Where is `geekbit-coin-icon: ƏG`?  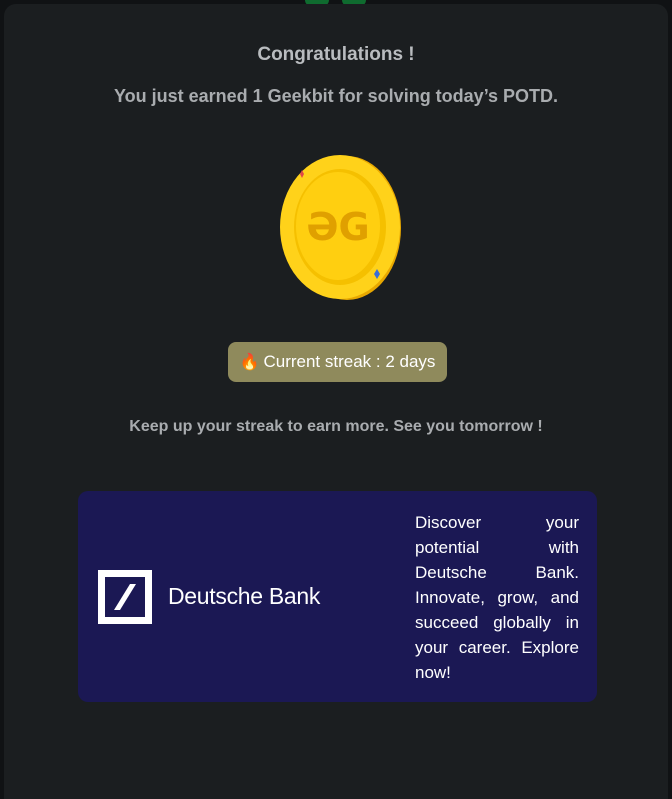 geekbit-coin-icon: ƏG is located at coordinates (340, 227).